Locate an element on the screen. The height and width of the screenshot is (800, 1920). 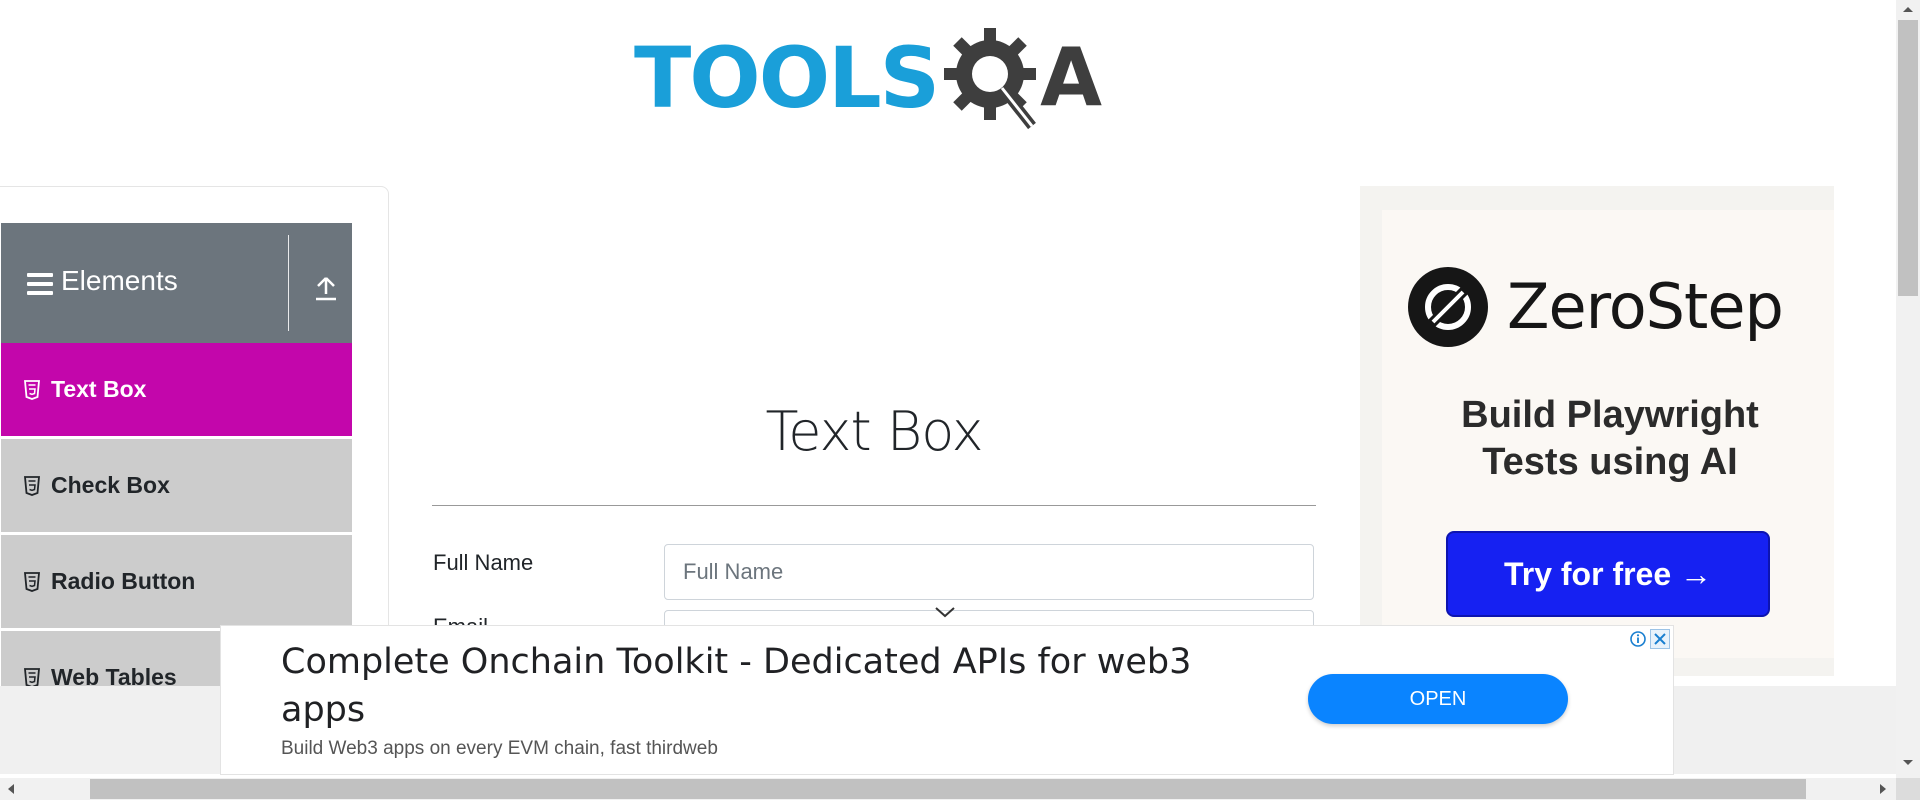
toolsqa-logo: TOOLS A is located at coordinates (877, 78).